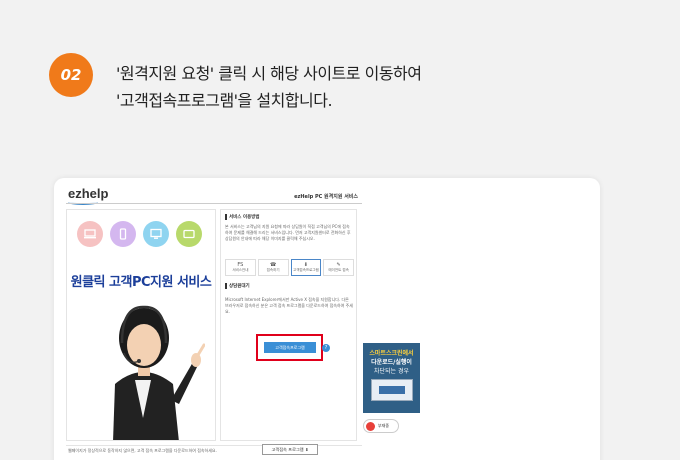  What do you see at coordinates (242, 217) in the screenshot?
I see `section-usage-heading: 서비스 이용방법` at bounding box center [242, 217].